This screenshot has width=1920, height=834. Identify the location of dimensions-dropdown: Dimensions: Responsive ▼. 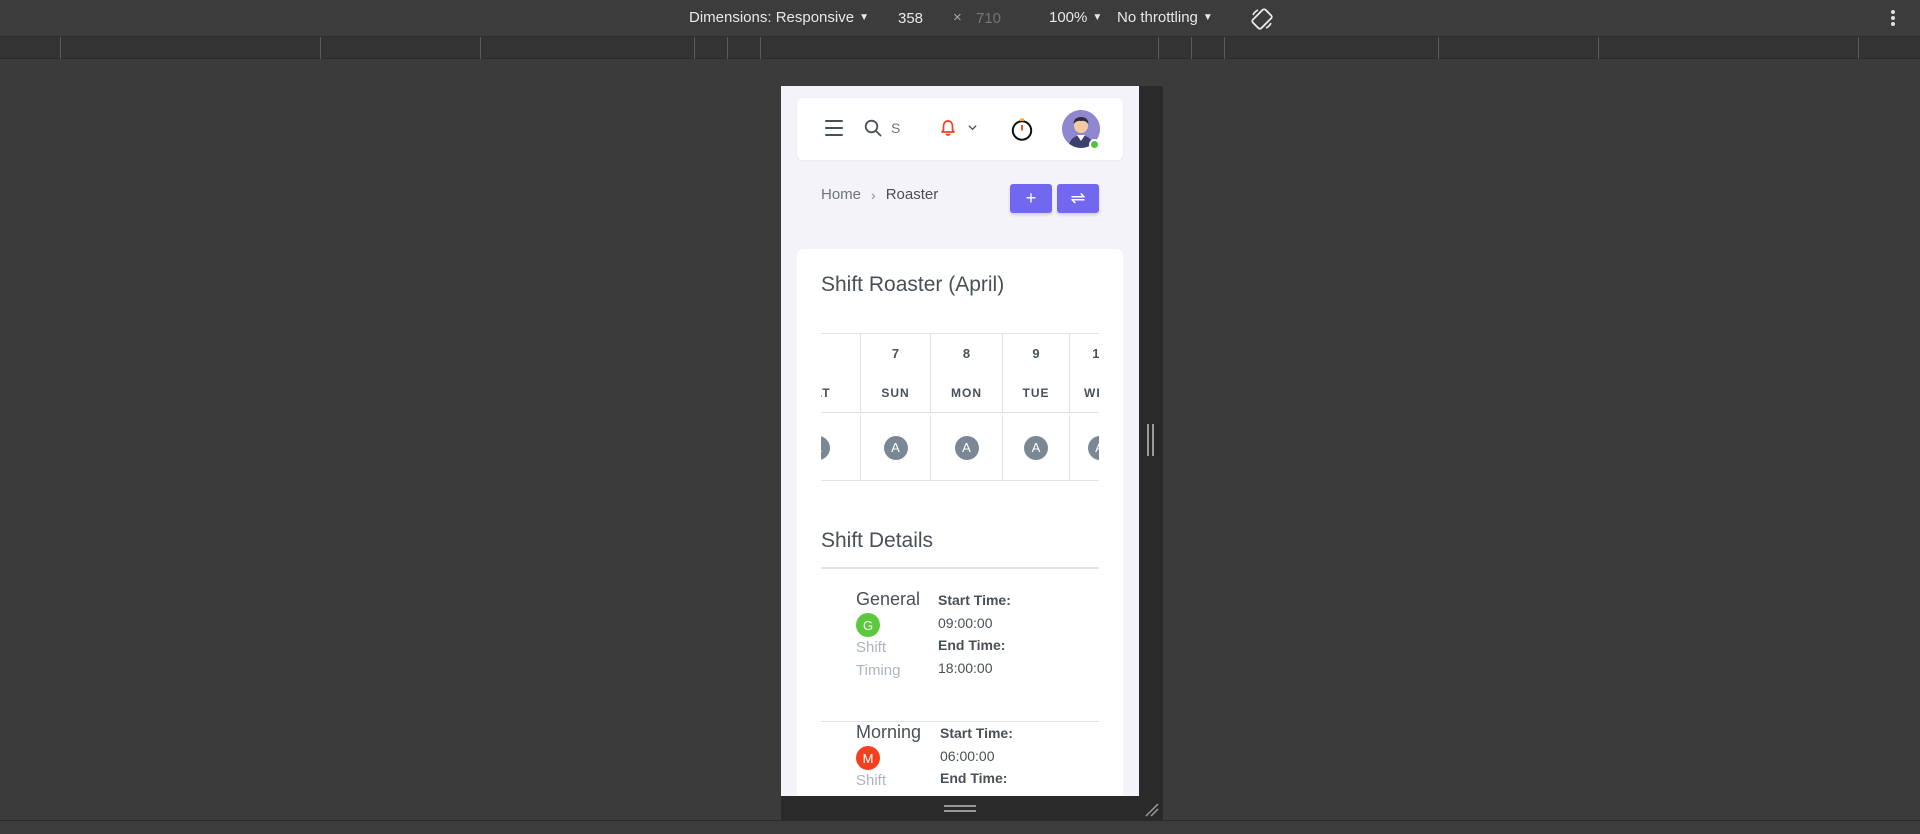
(779, 17).